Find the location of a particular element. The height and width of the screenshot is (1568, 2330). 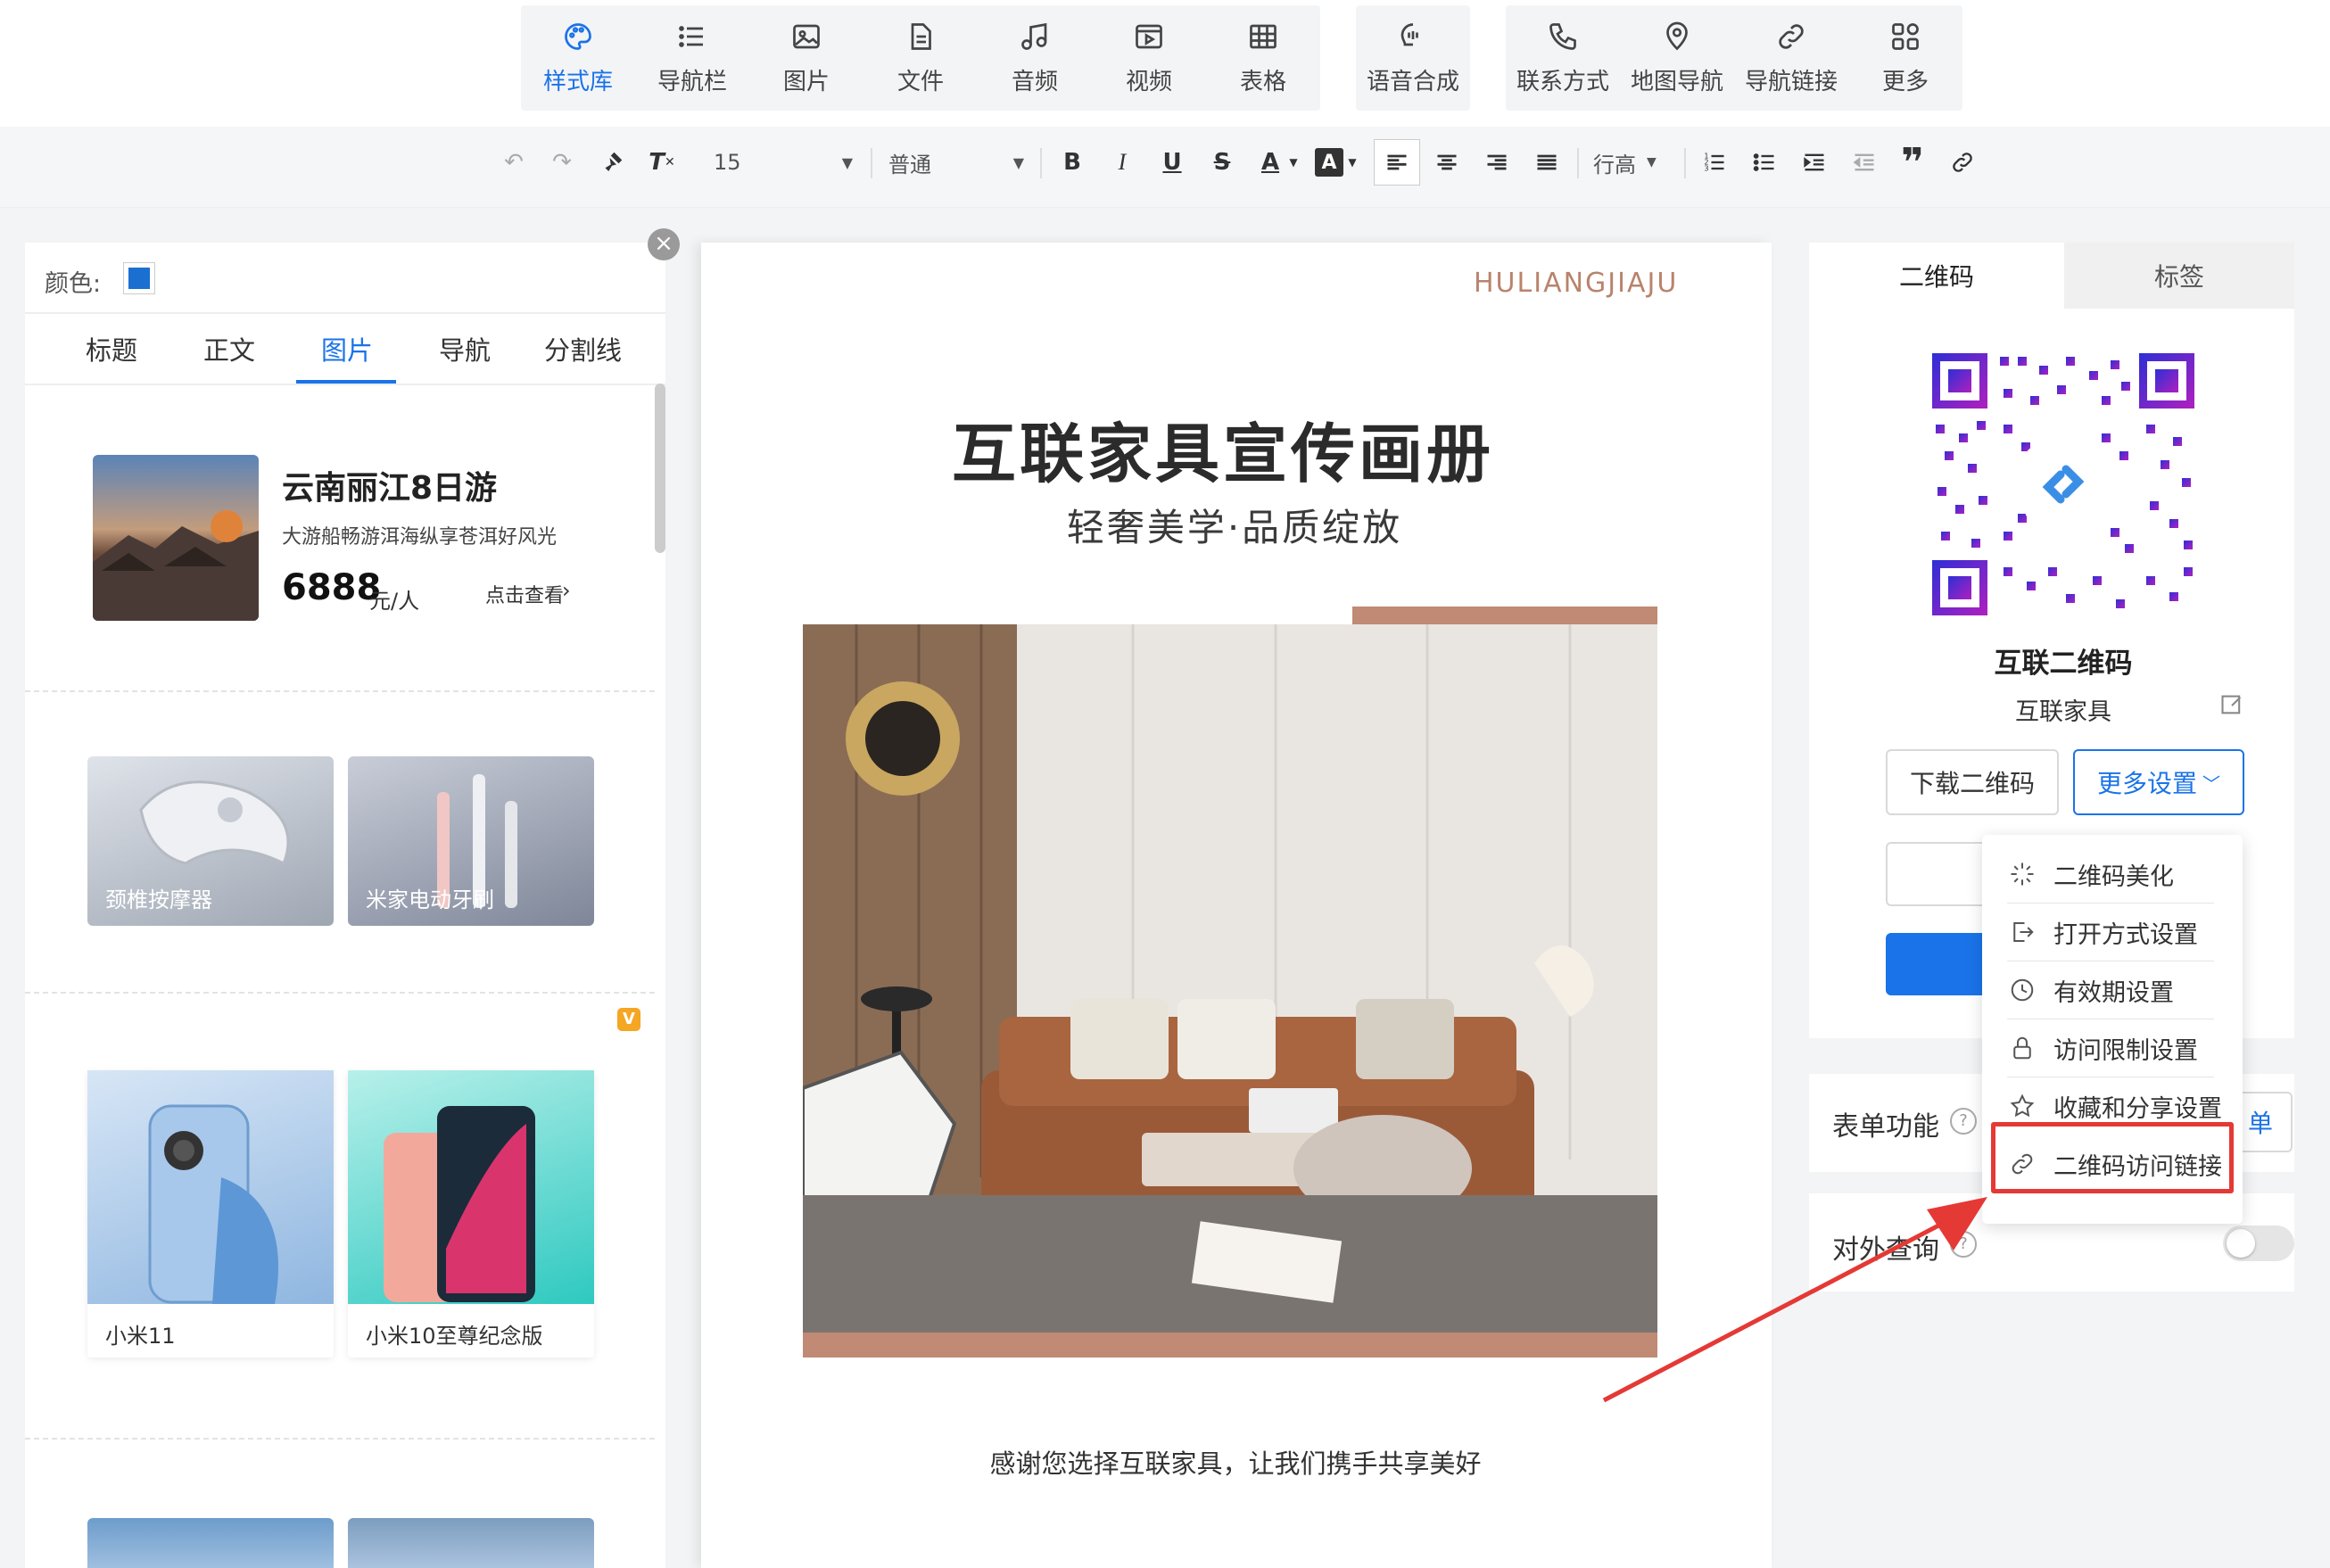

toolbar-audio: 音频 is located at coordinates (1035, 58).